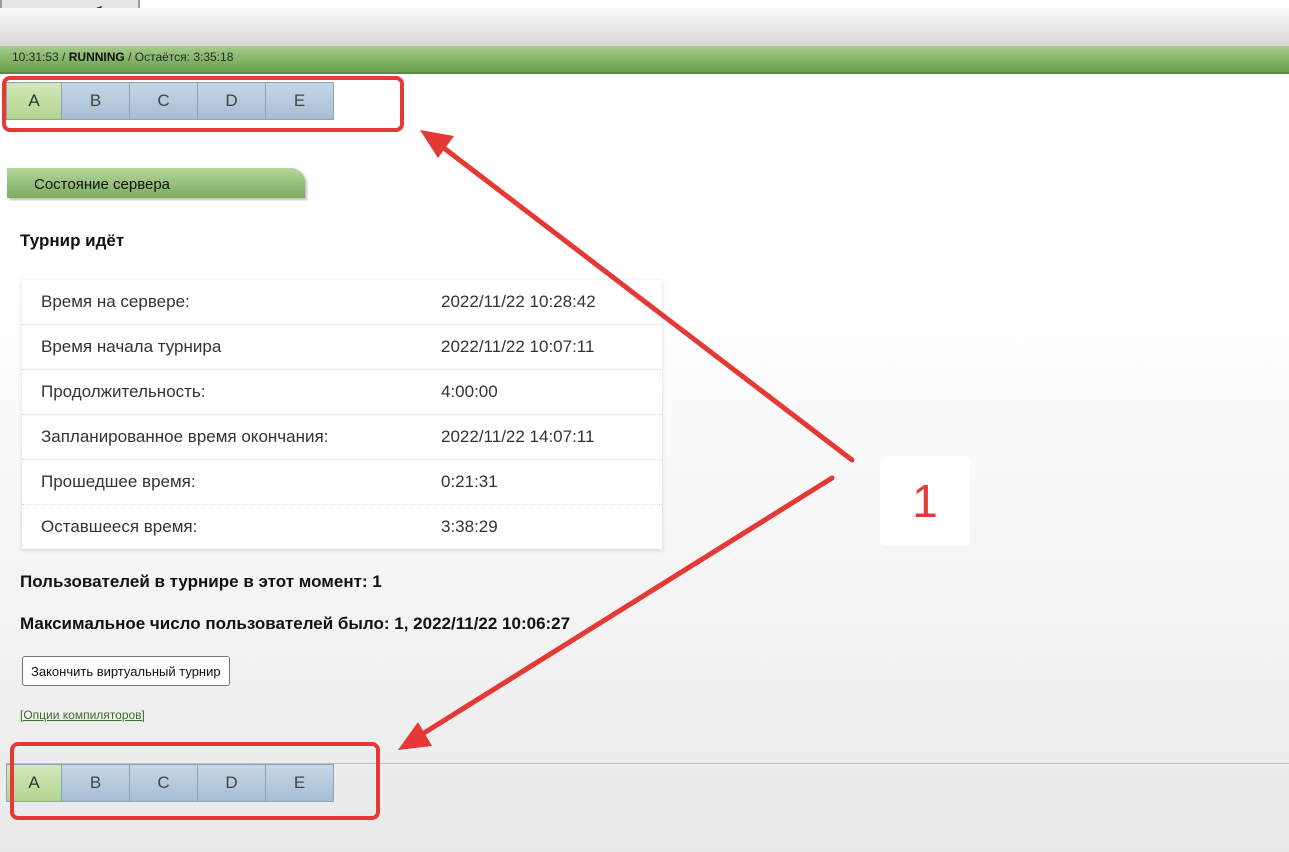 This screenshot has height=852, width=1289. I want to click on annotation-number: 1, so click(925, 501).